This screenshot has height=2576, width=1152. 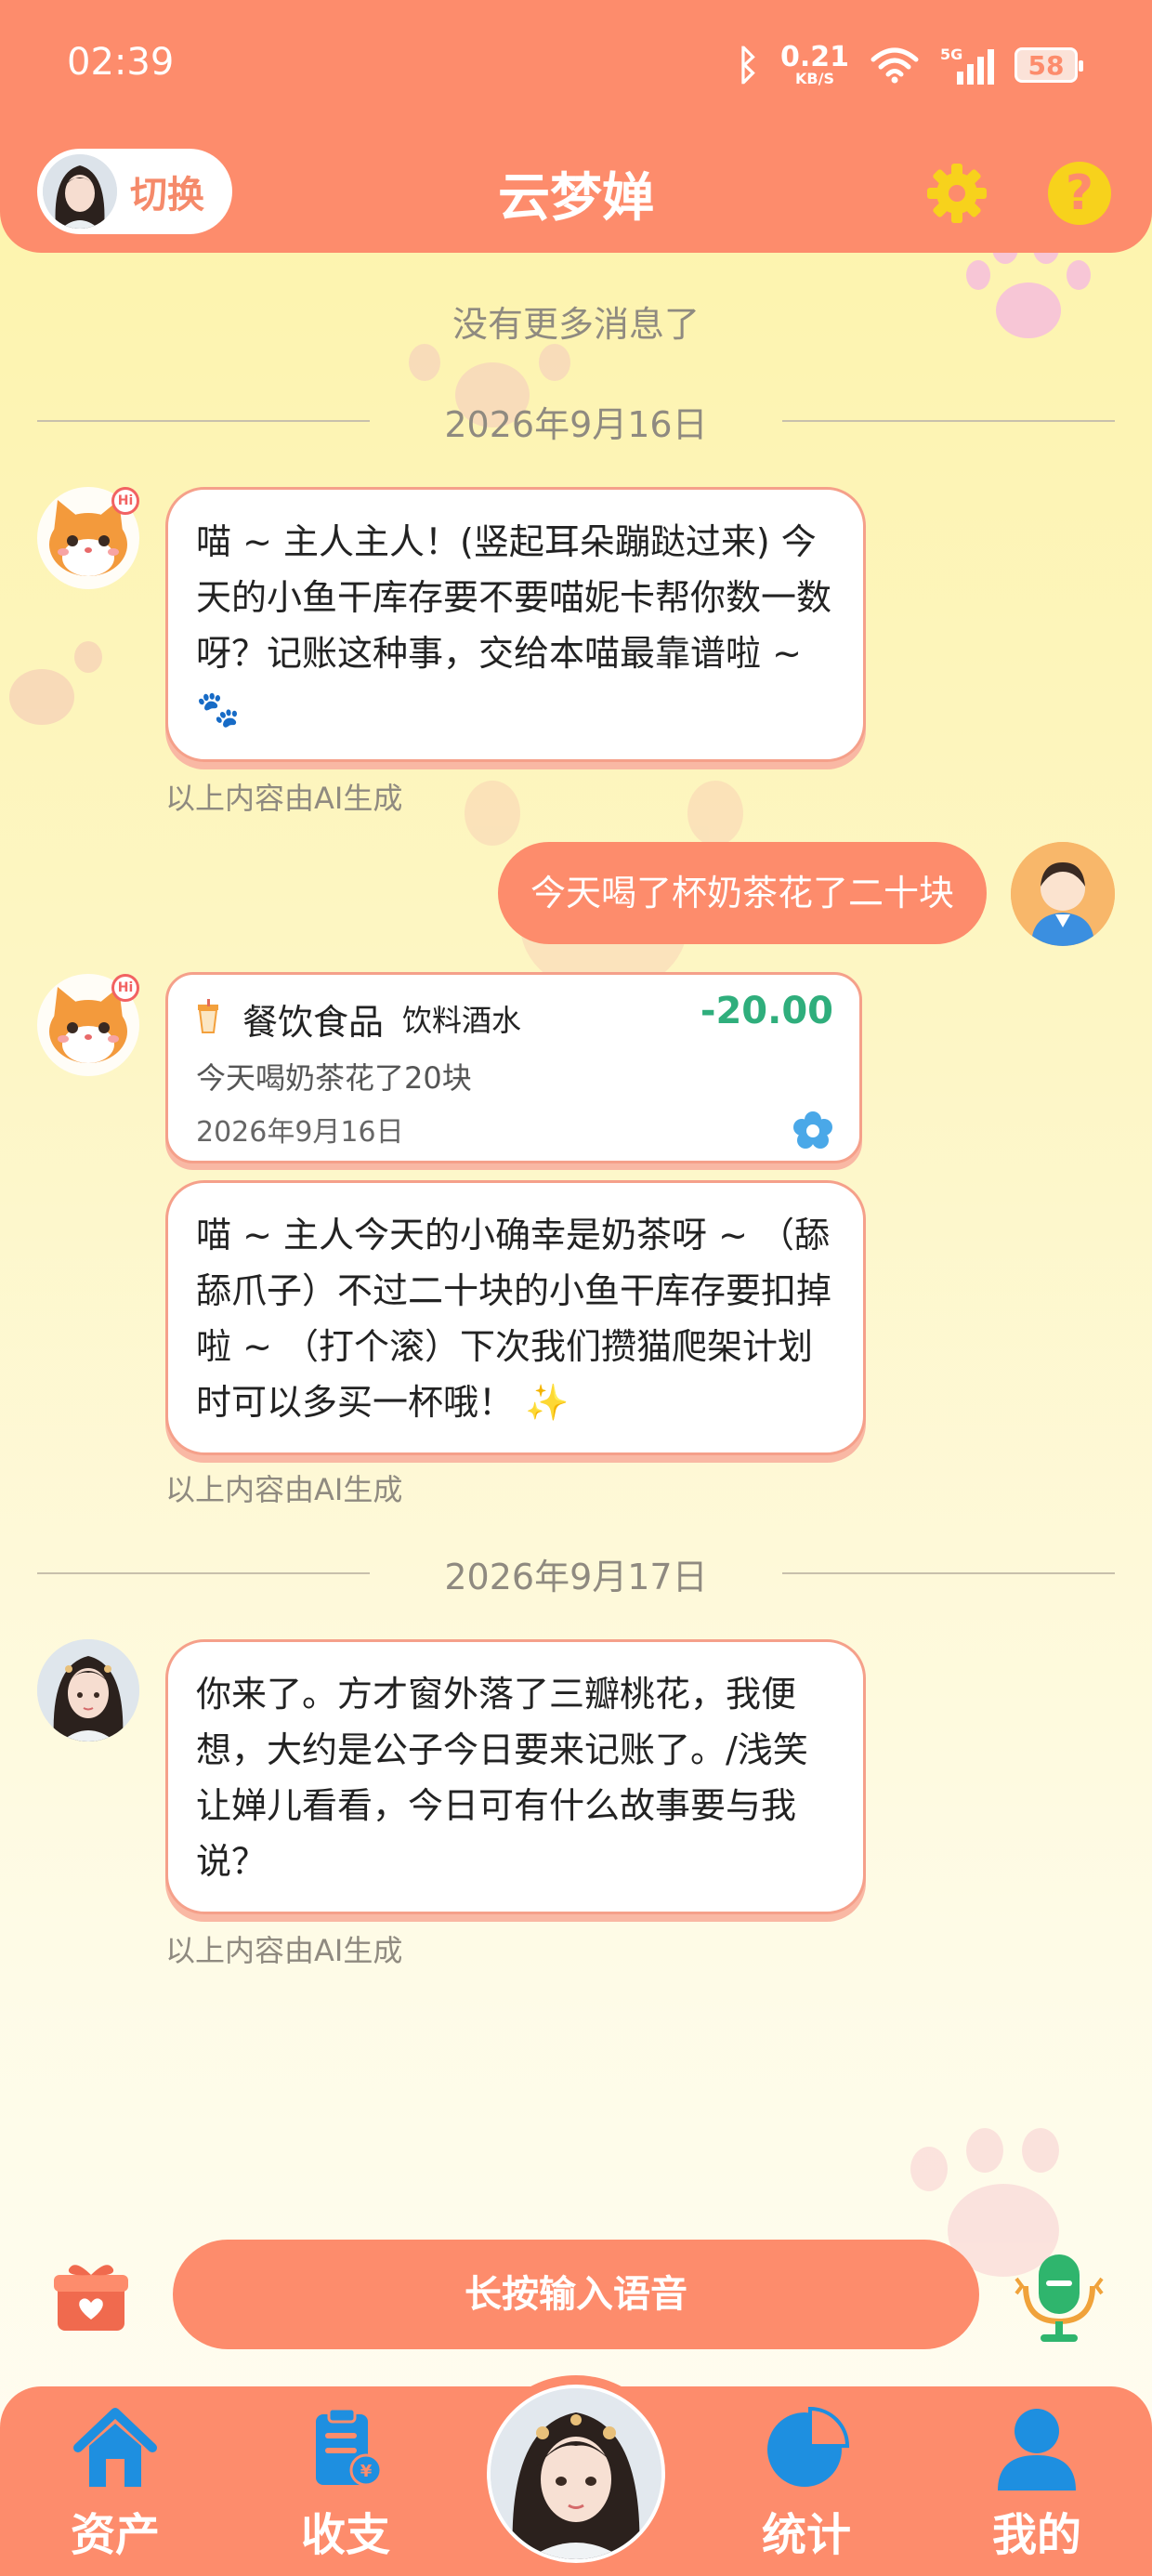 What do you see at coordinates (576, 2294) in the screenshot?
I see `hold-to-talk-button: 长按输入语音` at bounding box center [576, 2294].